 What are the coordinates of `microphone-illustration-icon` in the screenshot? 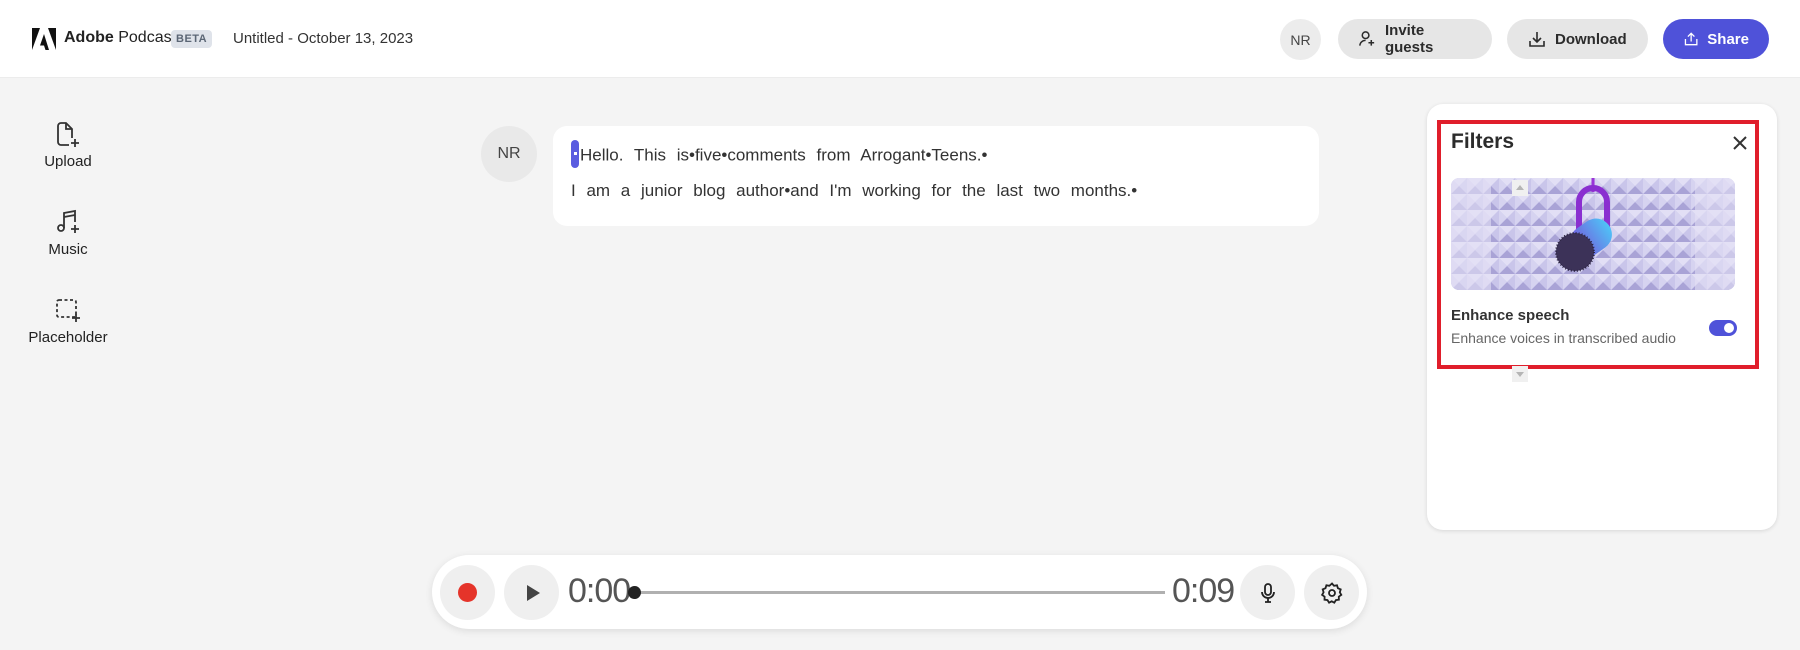 It's located at (1593, 234).